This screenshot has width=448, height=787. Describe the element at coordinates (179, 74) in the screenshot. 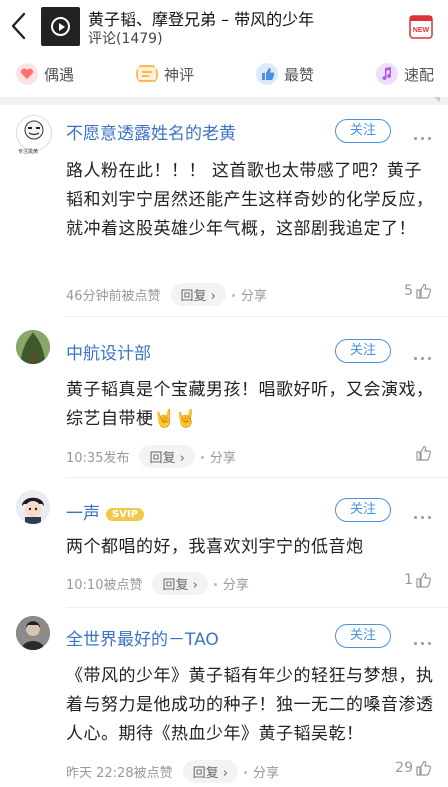

I see `tab-label: 神评` at that location.